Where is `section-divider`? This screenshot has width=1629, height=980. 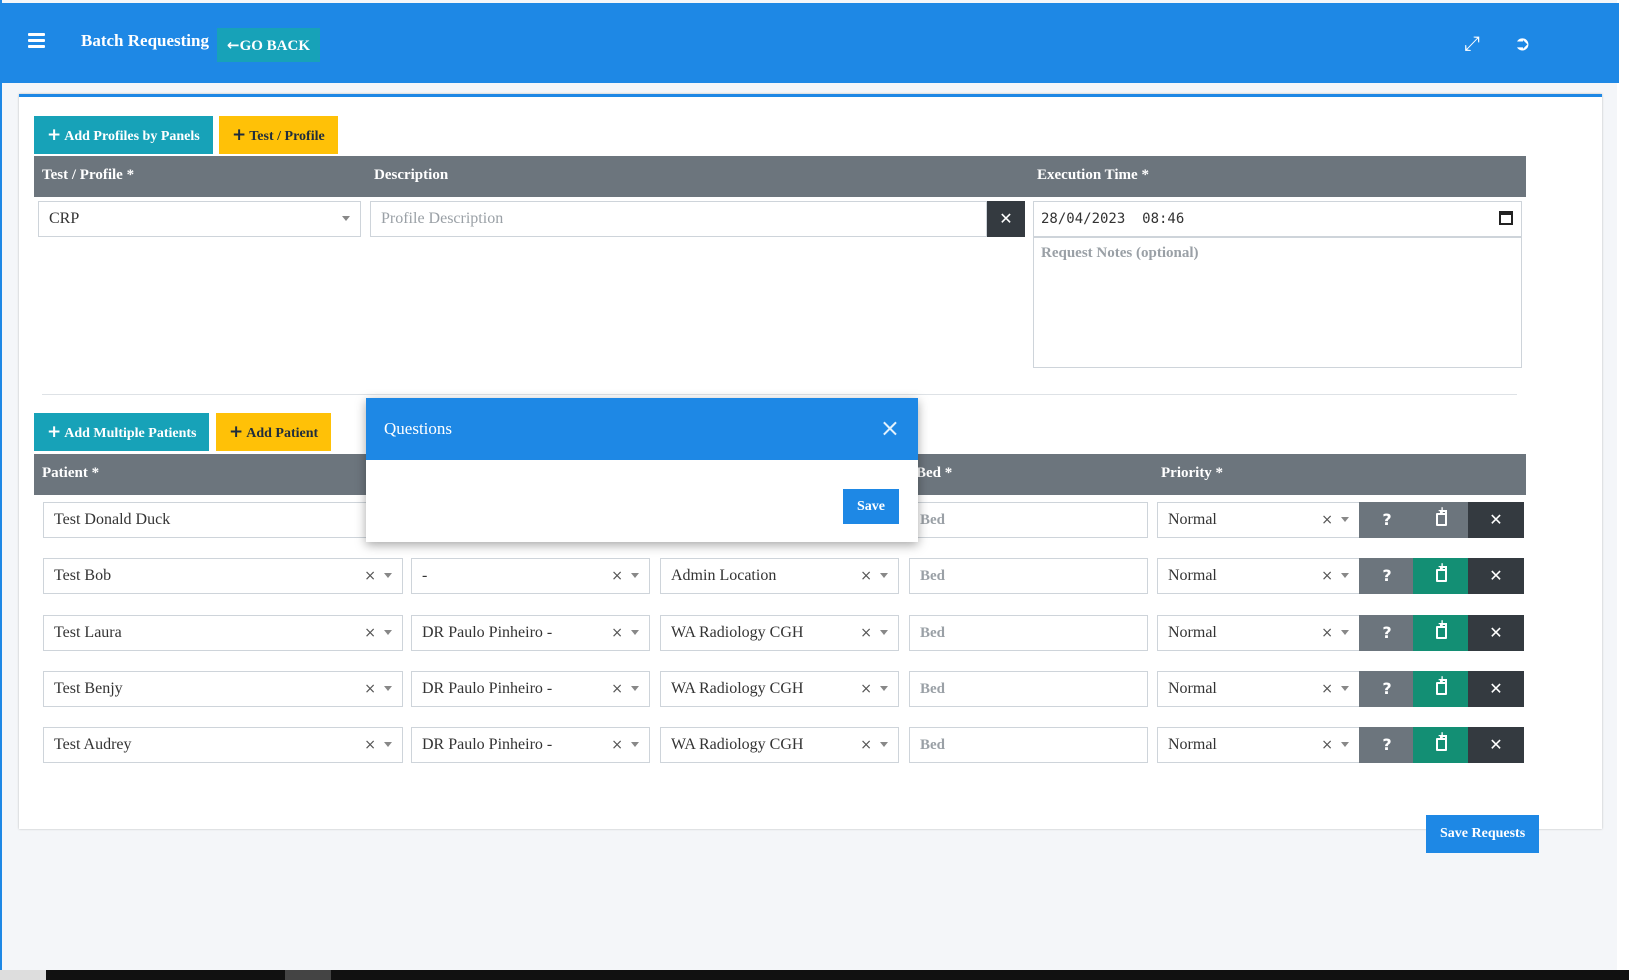 section-divider is located at coordinates (779, 394).